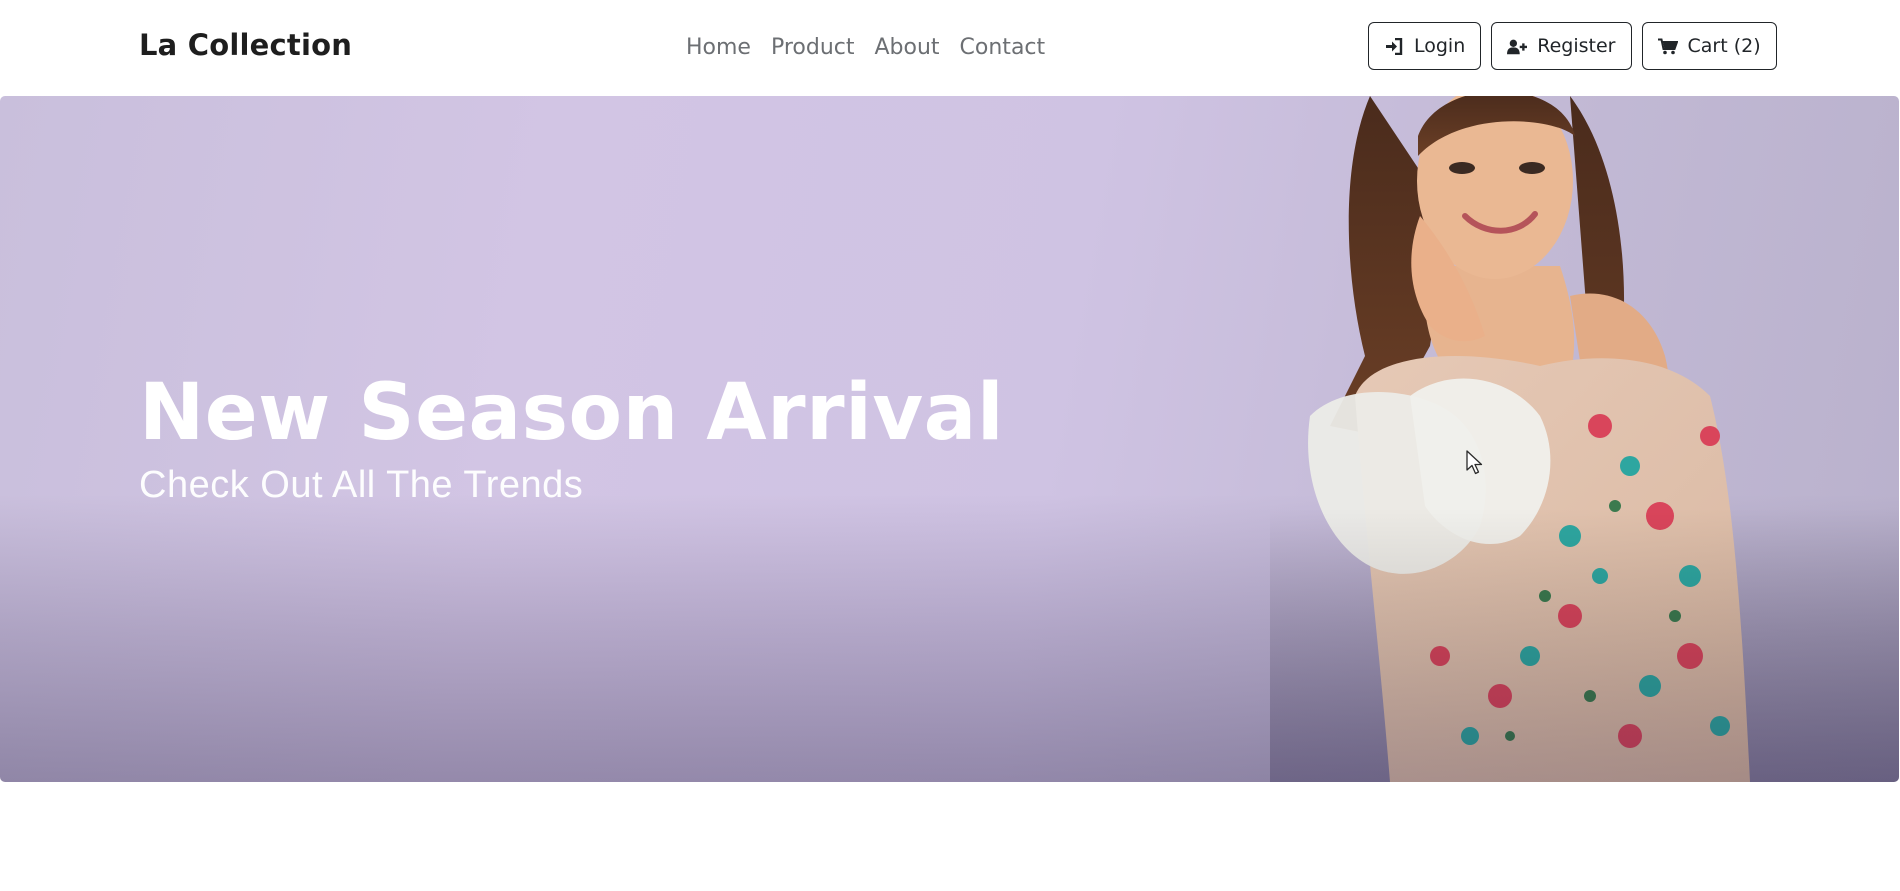 The height and width of the screenshot is (891, 1900). What do you see at coordinates (718, 48) in the screenshot?
I see `nav-link-home: Home` at bounding box center [718, 48].